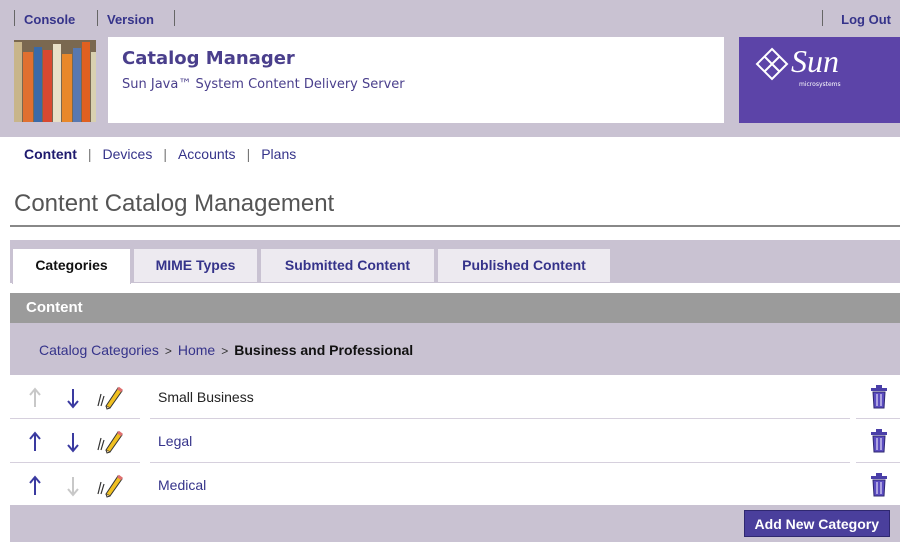 The image size is (900, 544). What do you see at coordinates (278, 154) in the screenshot?
I see `nav-plans: Plans` at bounding box center [278, 154].